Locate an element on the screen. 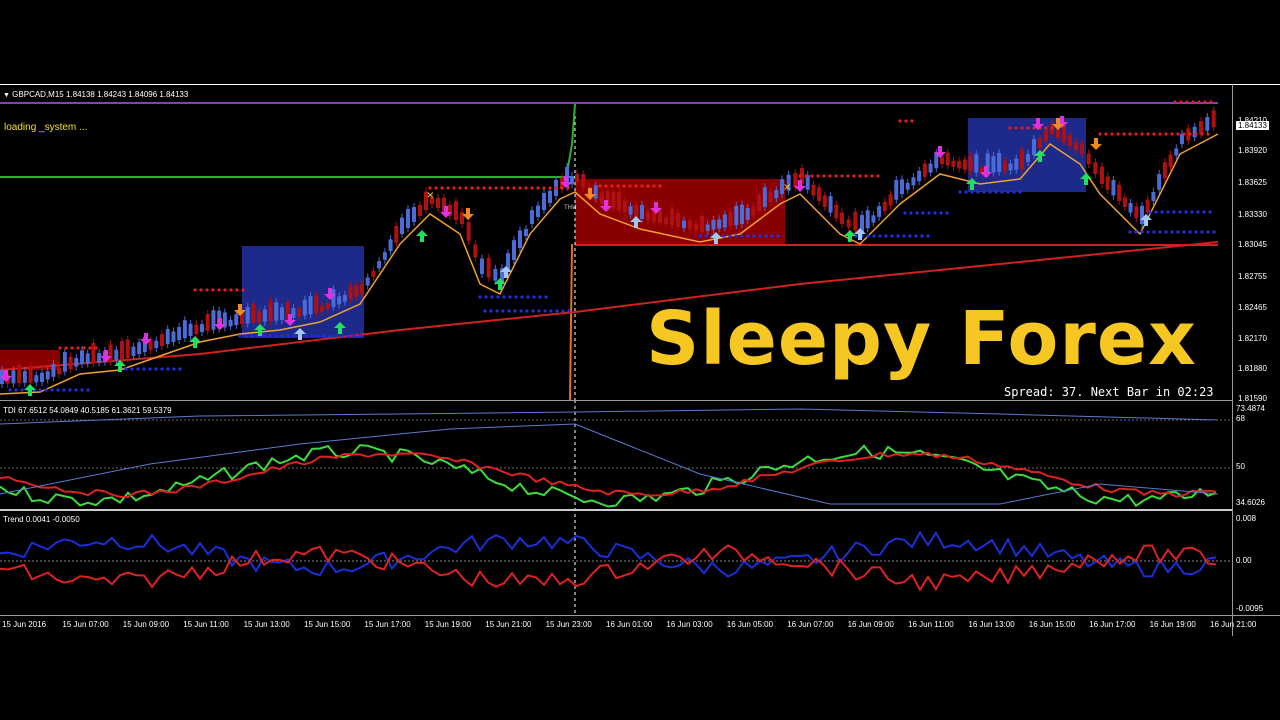 The image size is (1280, 720). tdi-blue-band is located at coordinates (609, 464).